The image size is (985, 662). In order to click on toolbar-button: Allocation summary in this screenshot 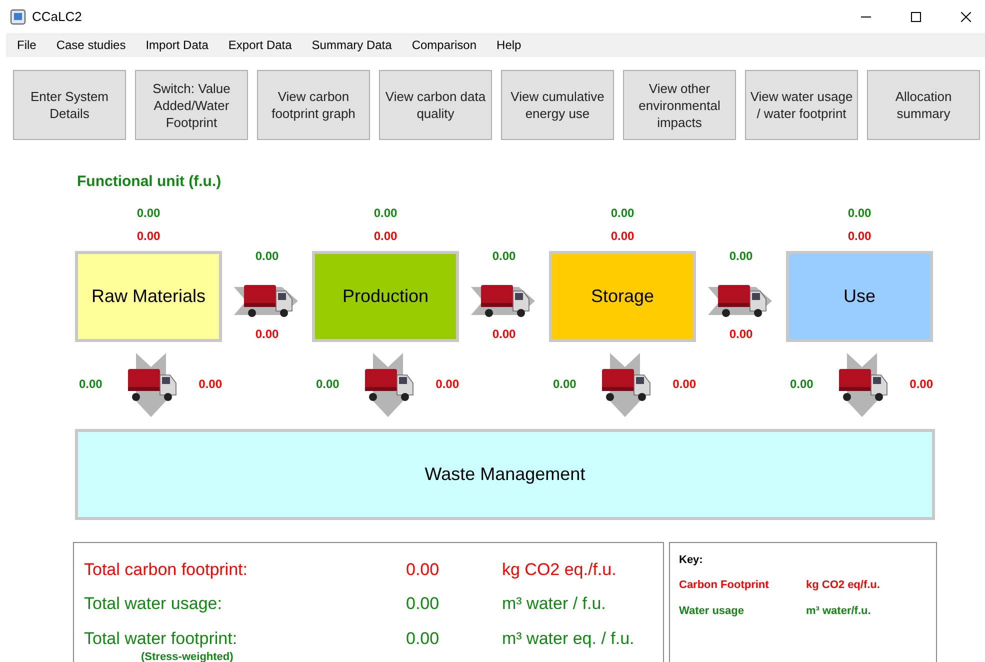, I will do `click(923, 105)`.